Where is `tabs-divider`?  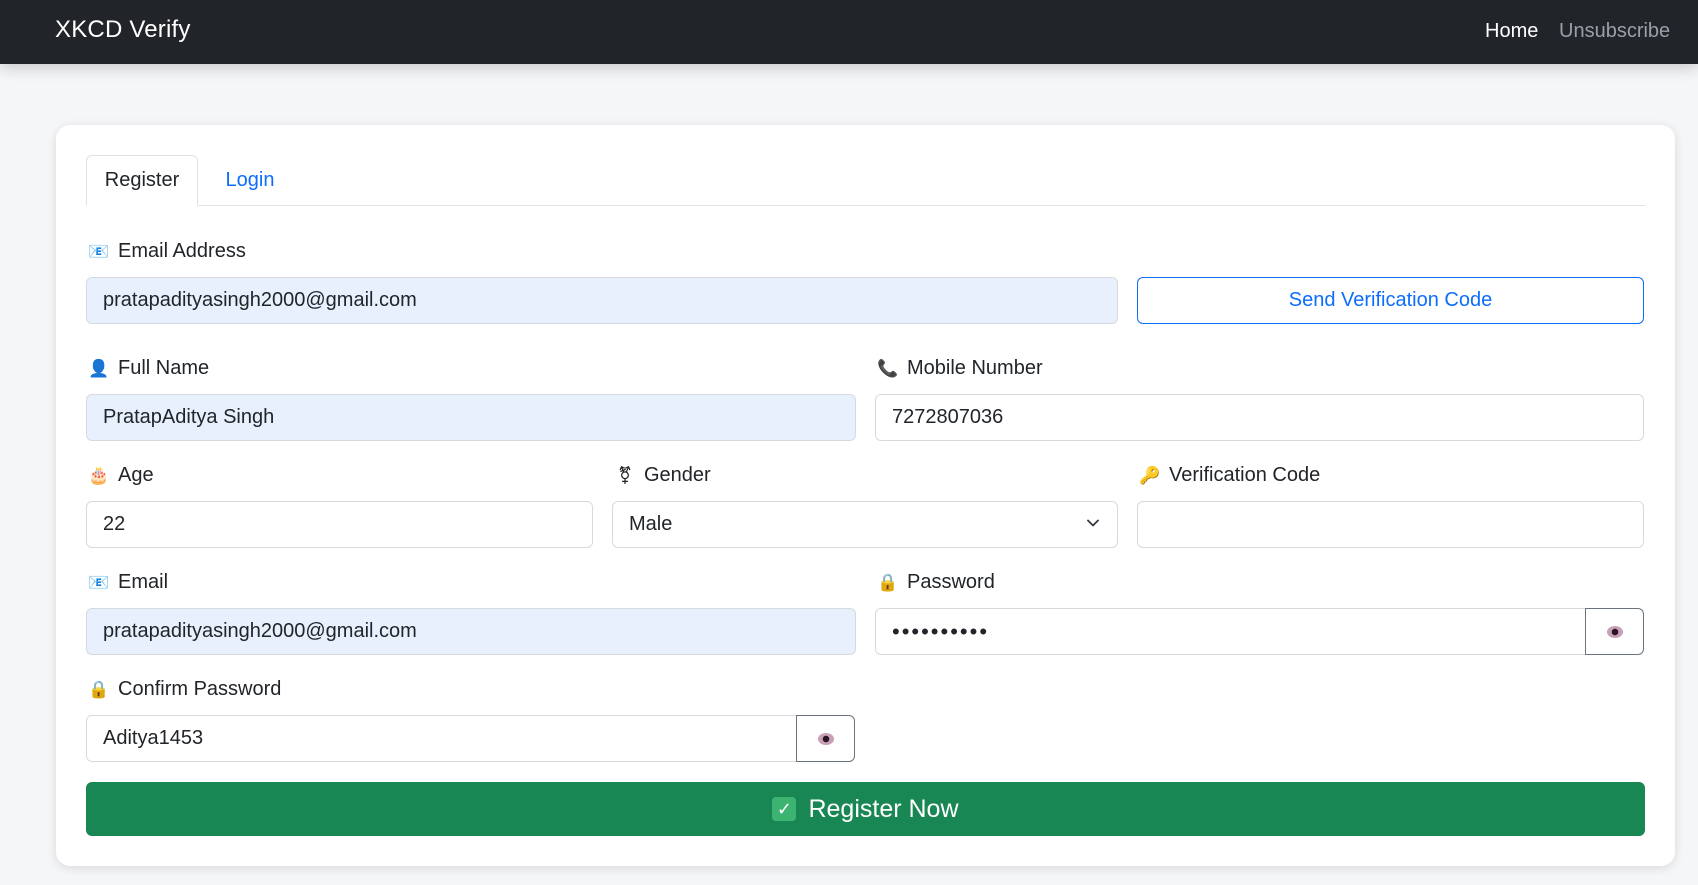
tabs-divider is located at coordinates (865, 205).